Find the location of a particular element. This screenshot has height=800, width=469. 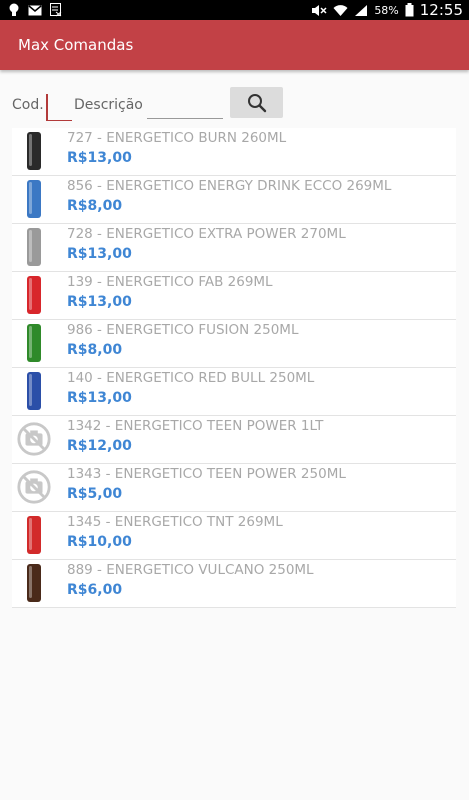

product-title: 1343 - ENERGETICO TEEN POWER 250ML is located at coordinates (206, 474).